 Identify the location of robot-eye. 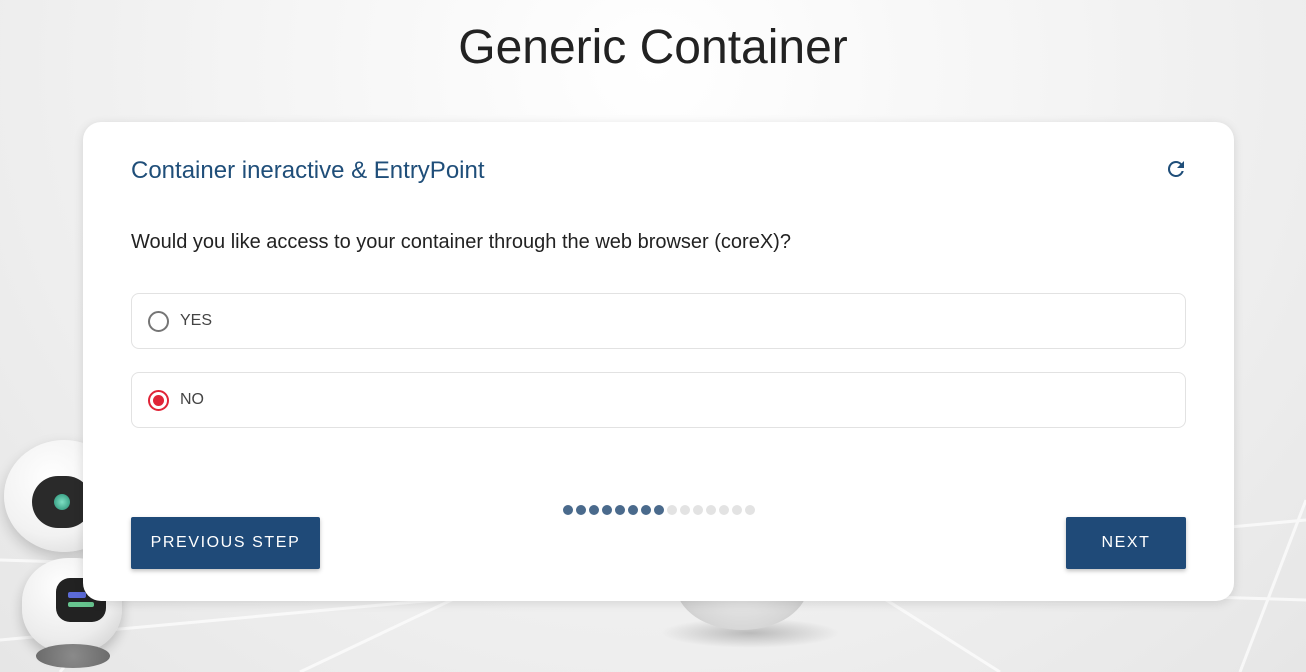
(62, 502).